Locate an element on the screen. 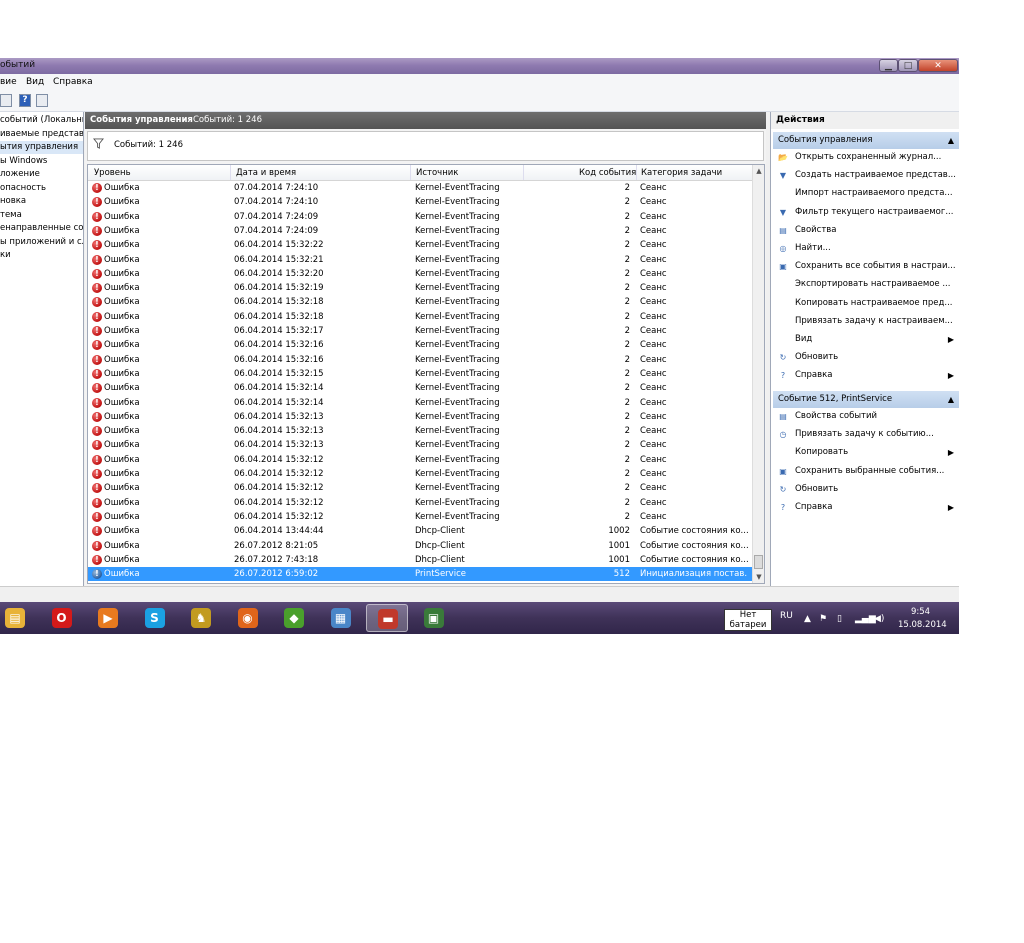 The width and height of the screenshot is (1024, 943). taskbar-button: ▣ is located at coordinates (434, 618).